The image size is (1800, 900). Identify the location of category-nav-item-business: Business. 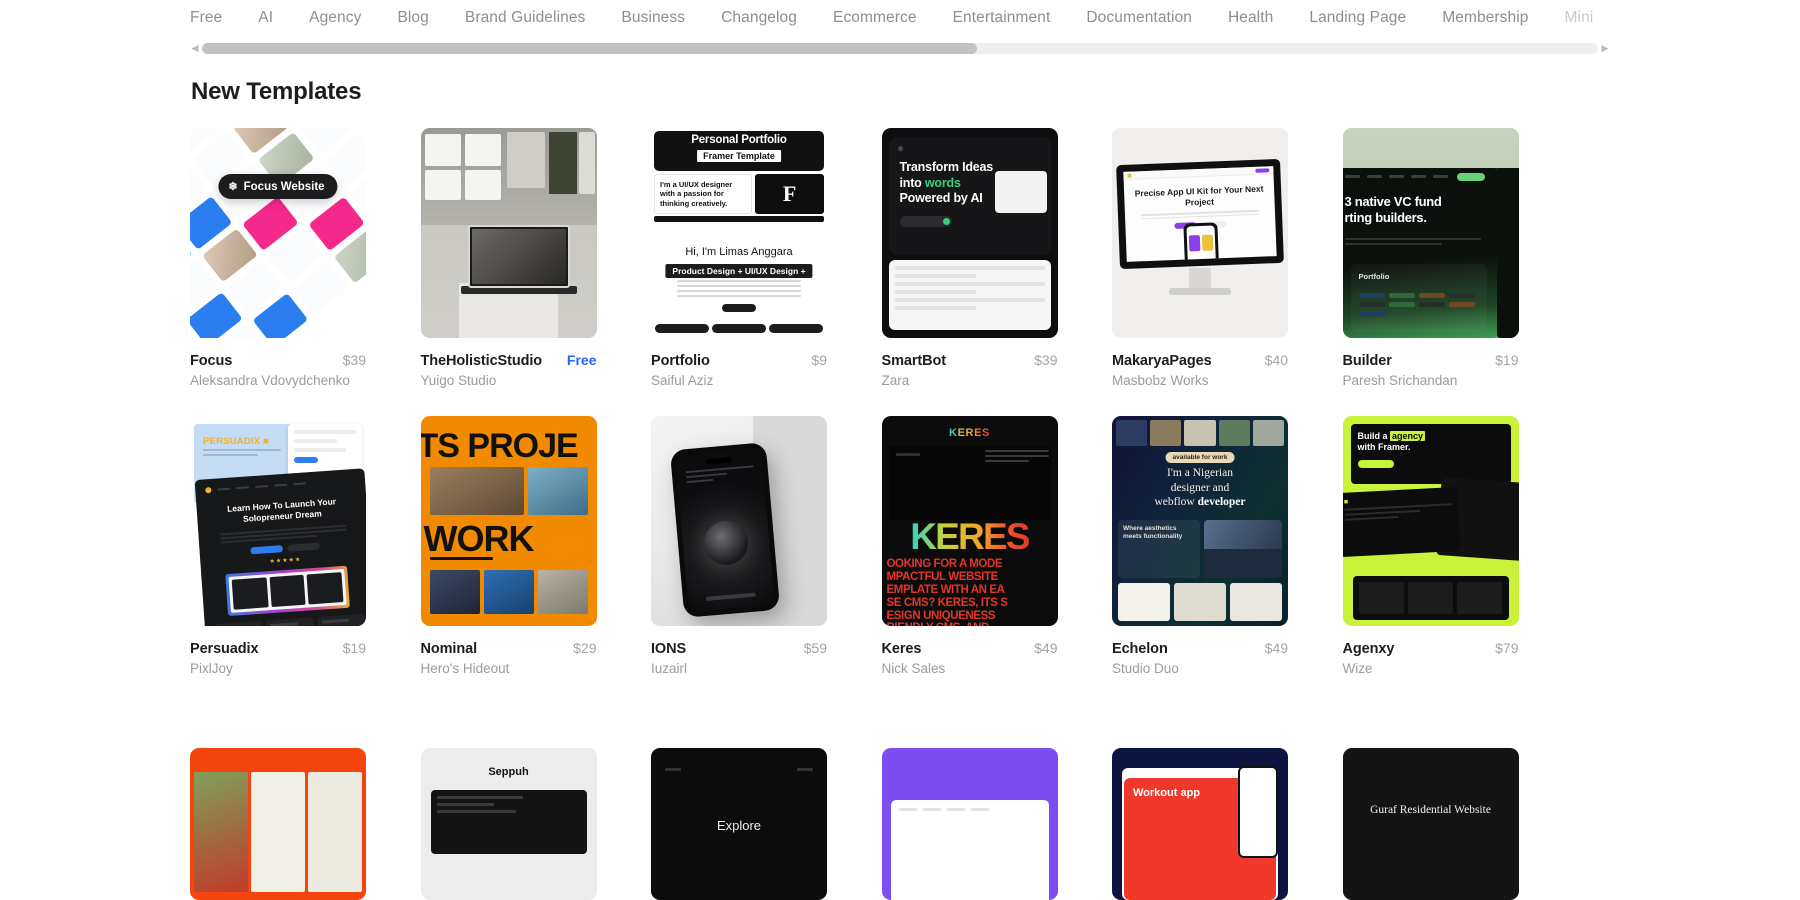
(662, 18).